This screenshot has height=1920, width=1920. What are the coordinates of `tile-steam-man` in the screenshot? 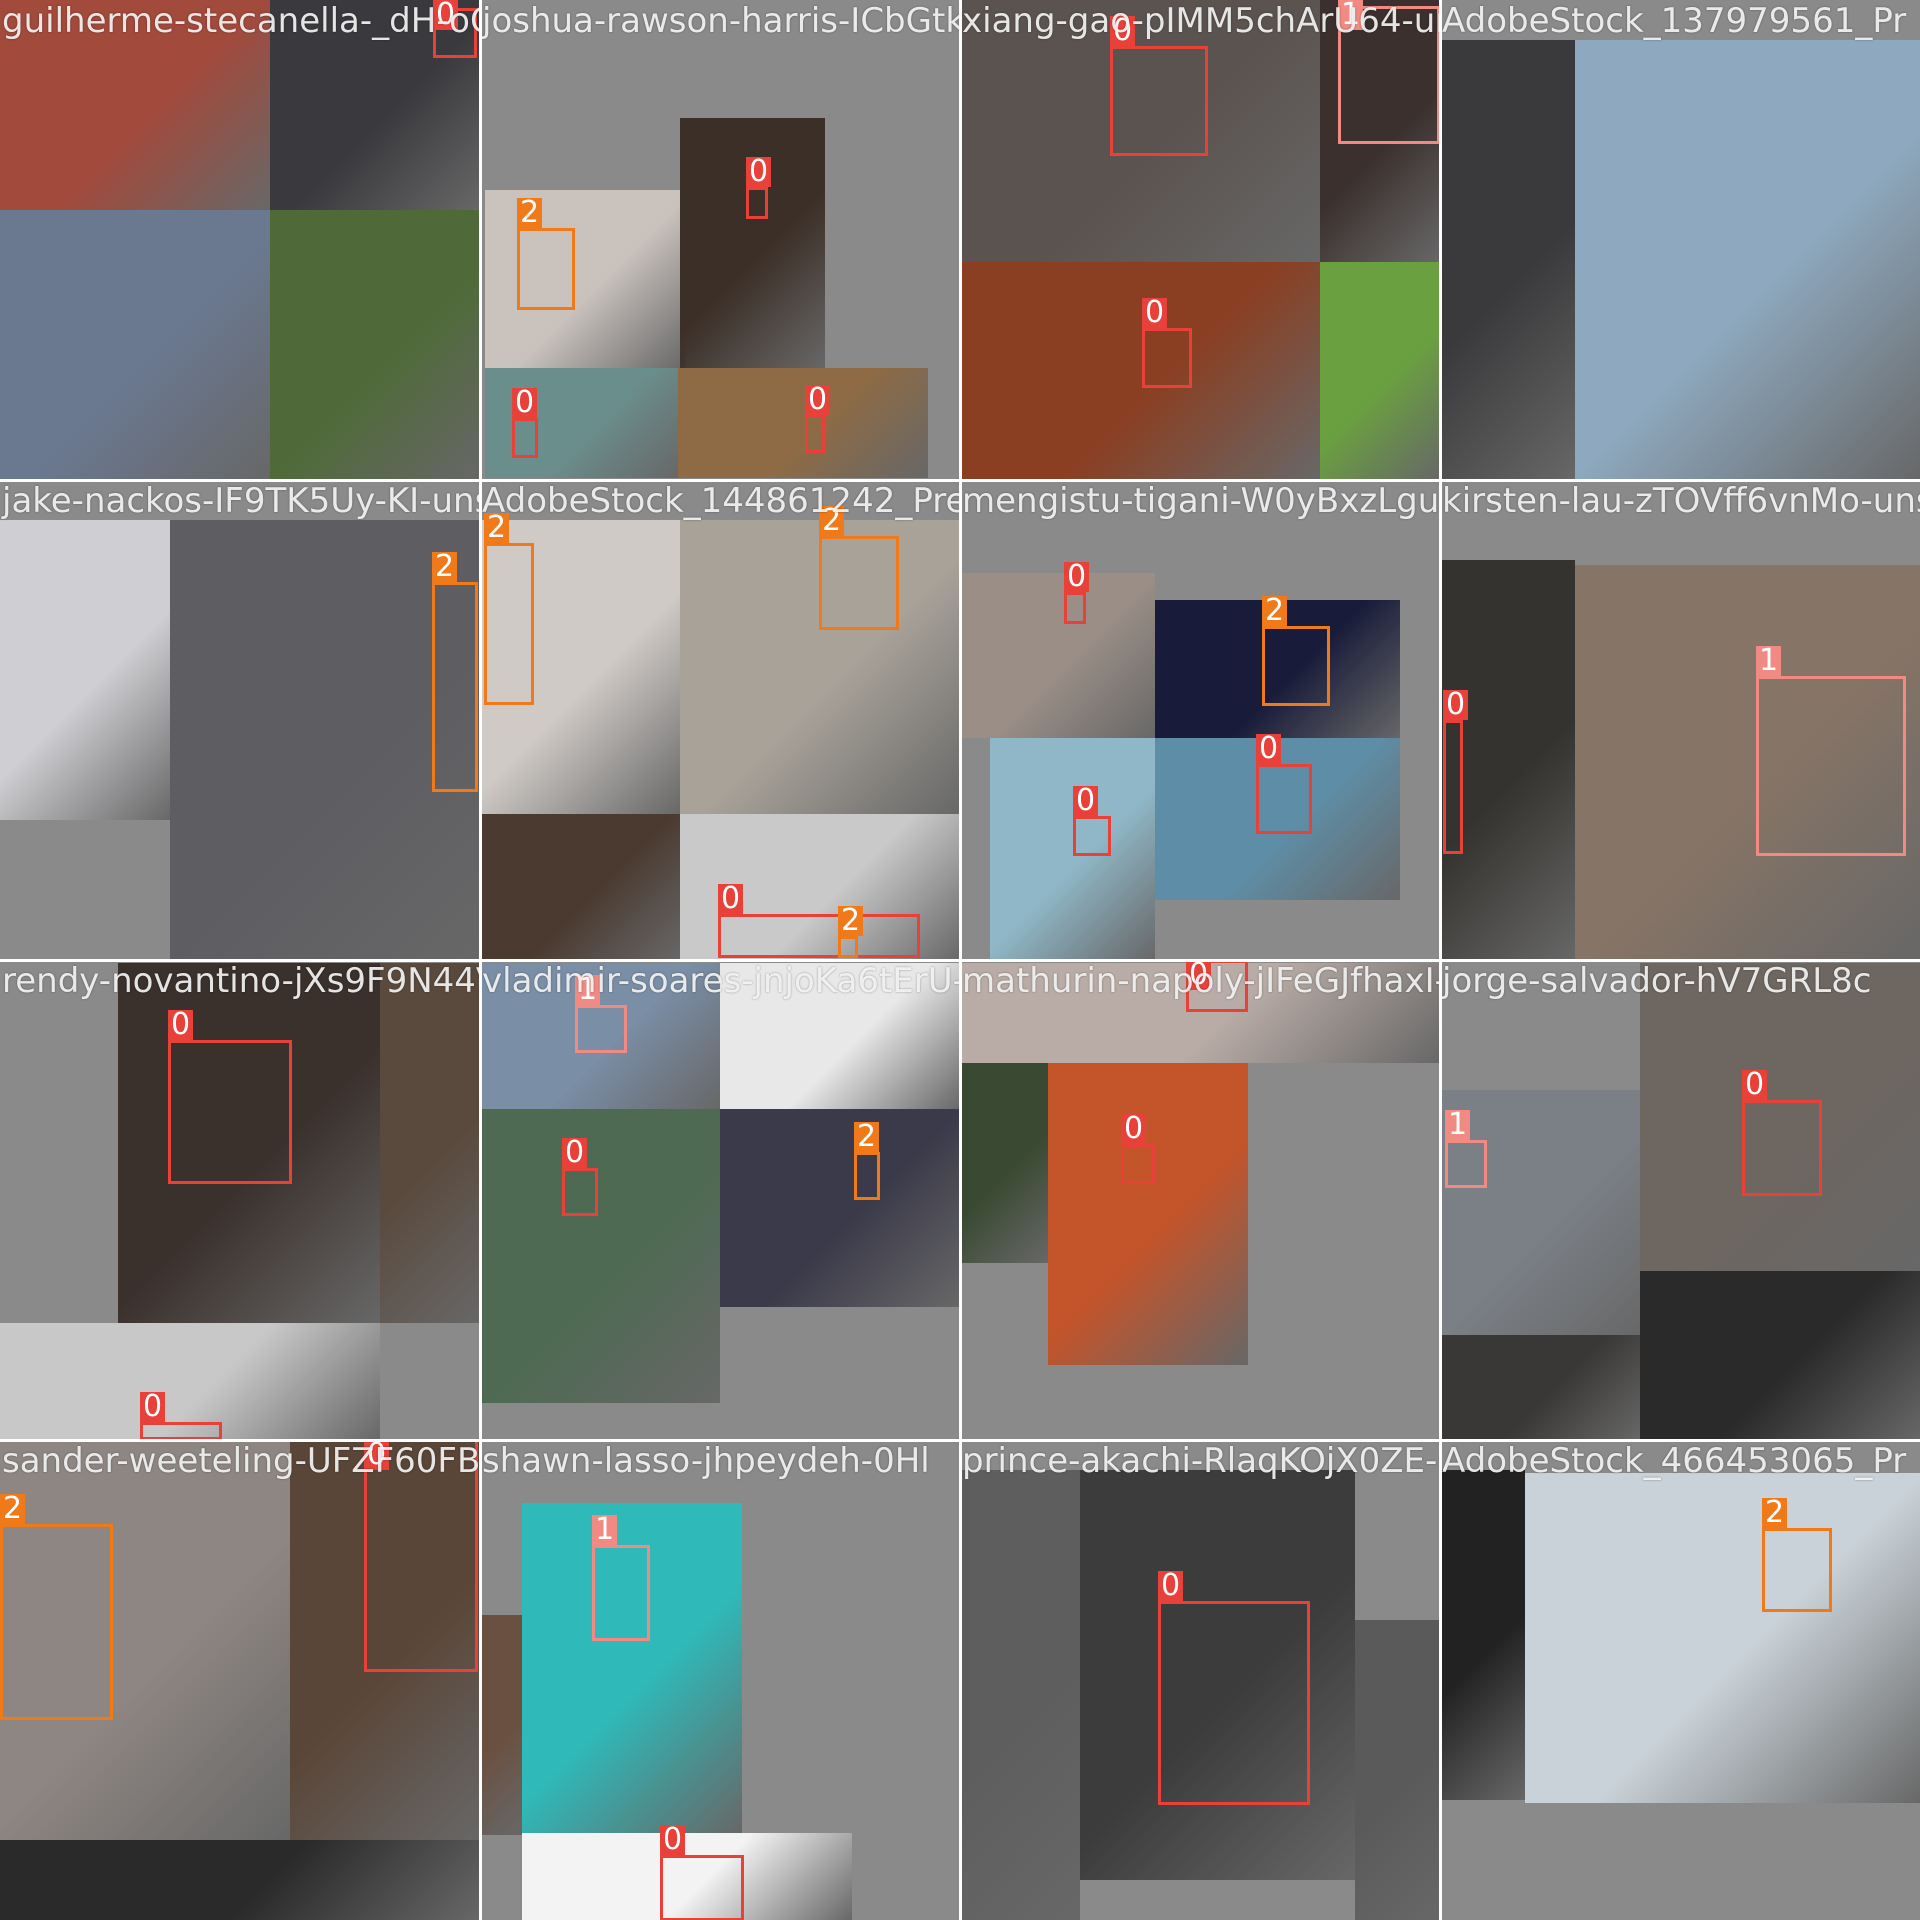 It's located at (840, 1208).